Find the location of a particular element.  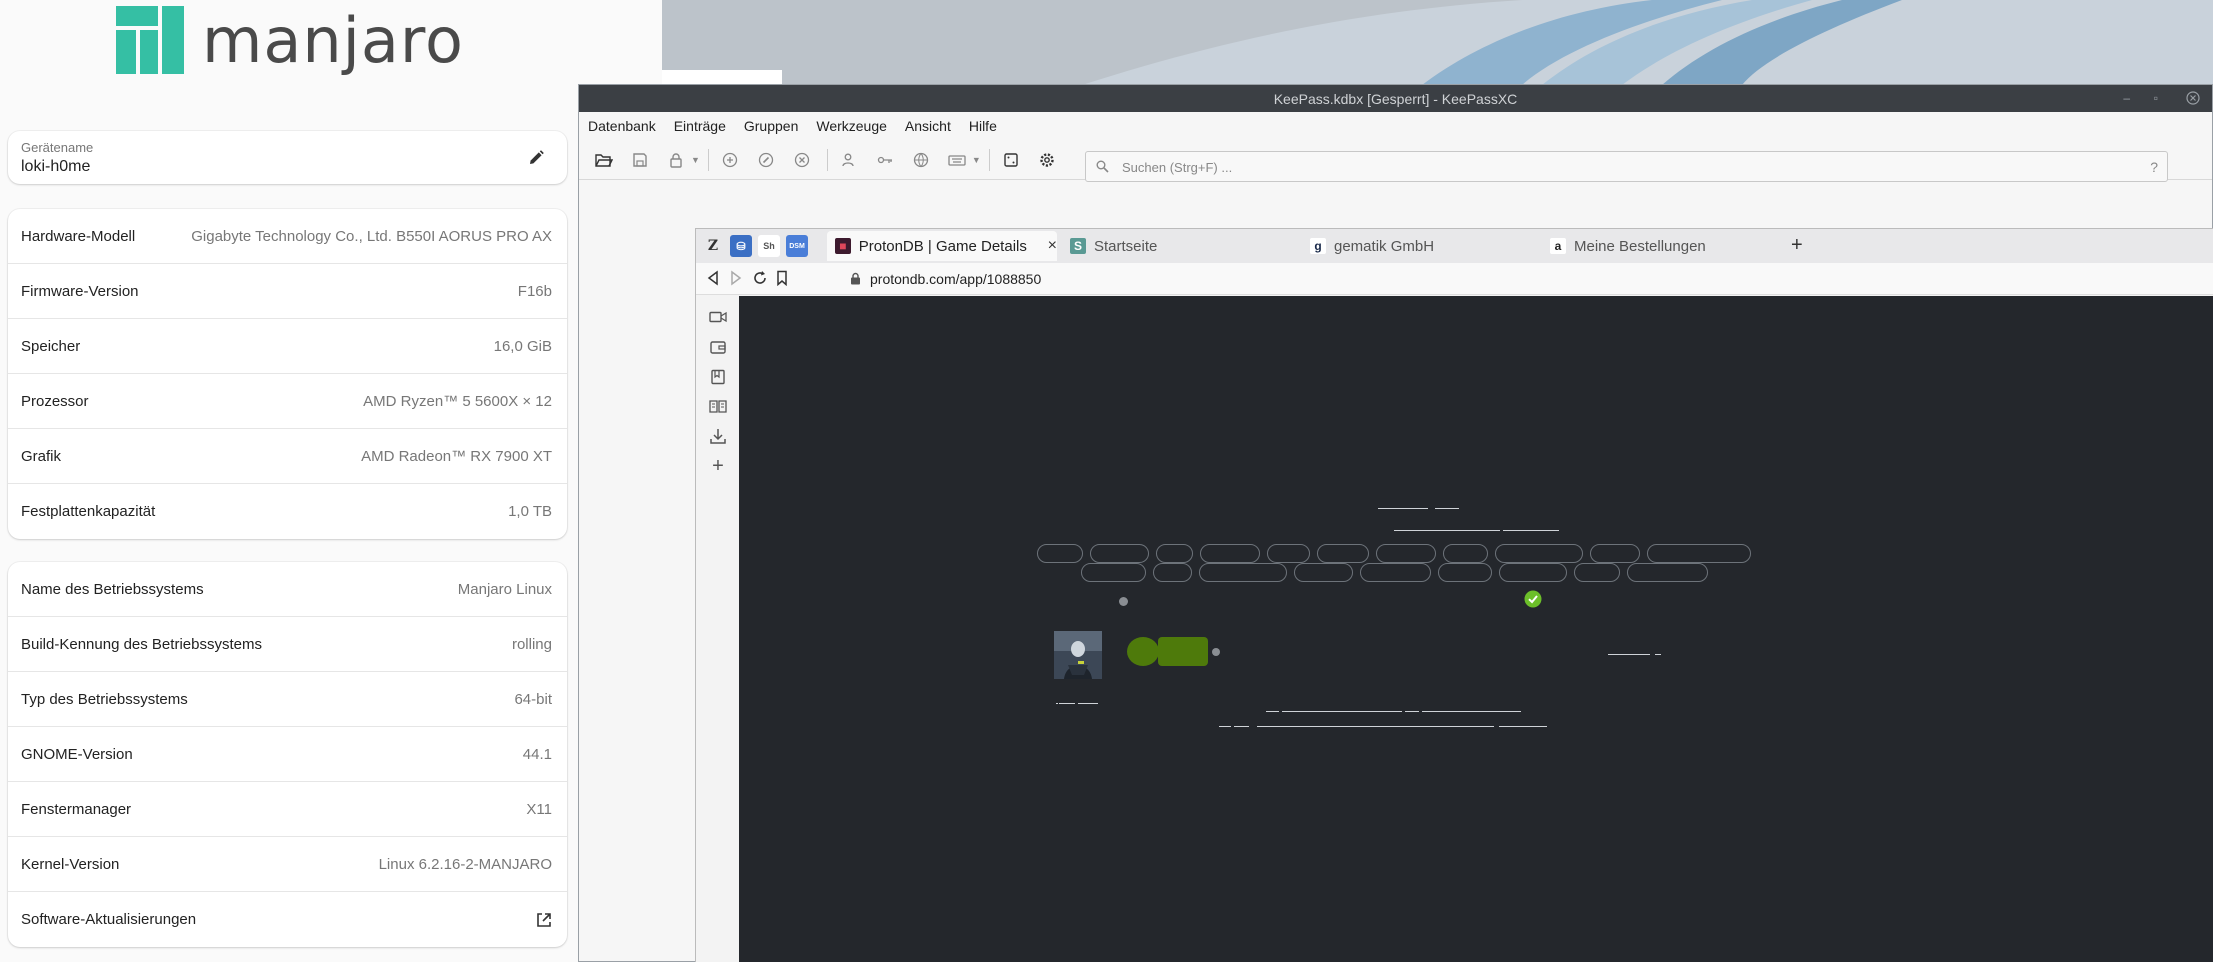

url-text: protondb.com/app/1088850 is located at coordinates (955, 279).